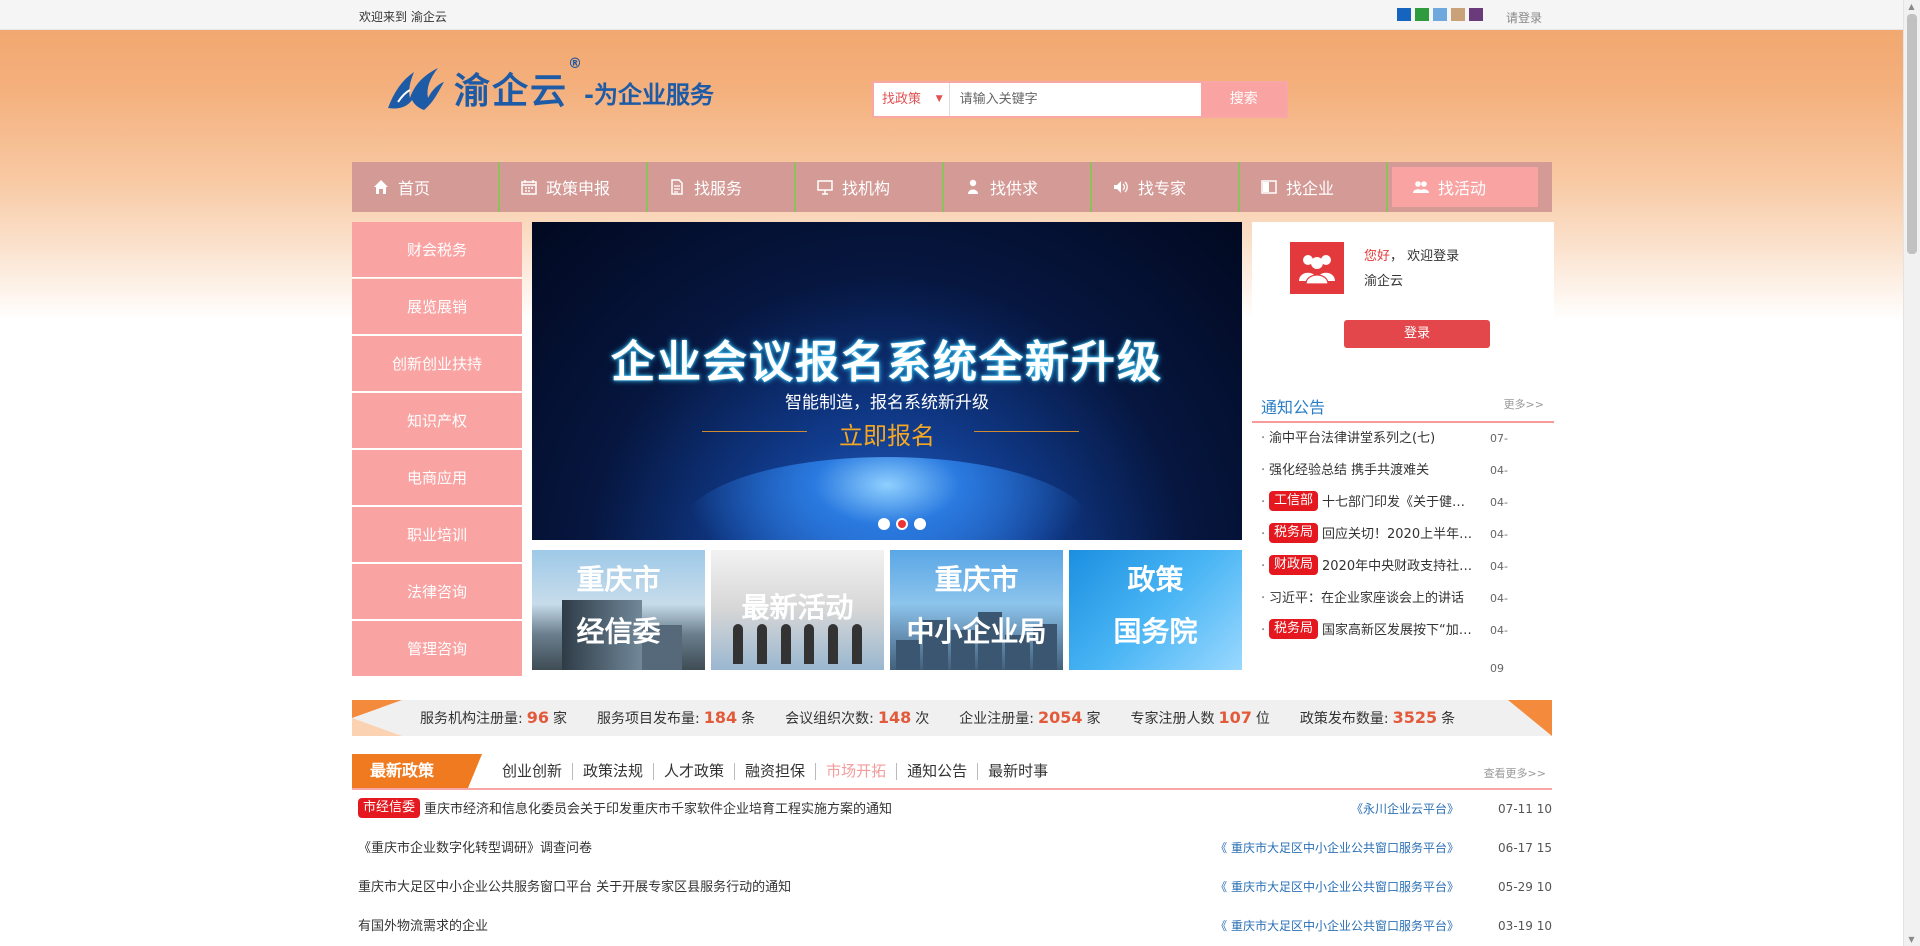 Image resolution: width=1920 pixels, height=946 pixels. I want to click on stat-value: 2054, so click(1060, 717).